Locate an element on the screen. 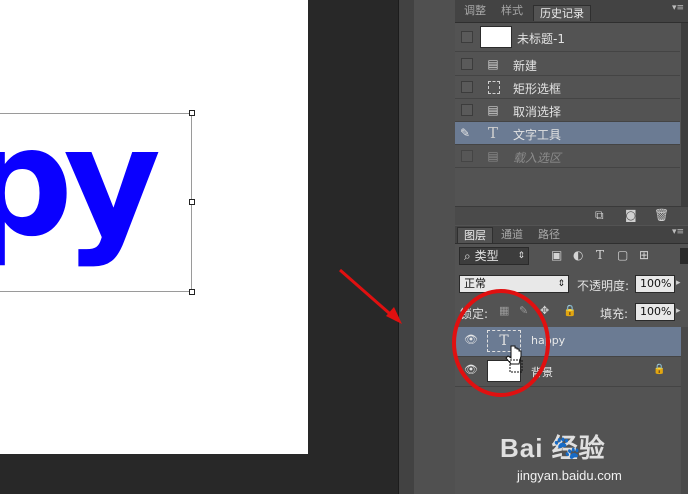  history-scrollbar is located at coordinates (684, 114).